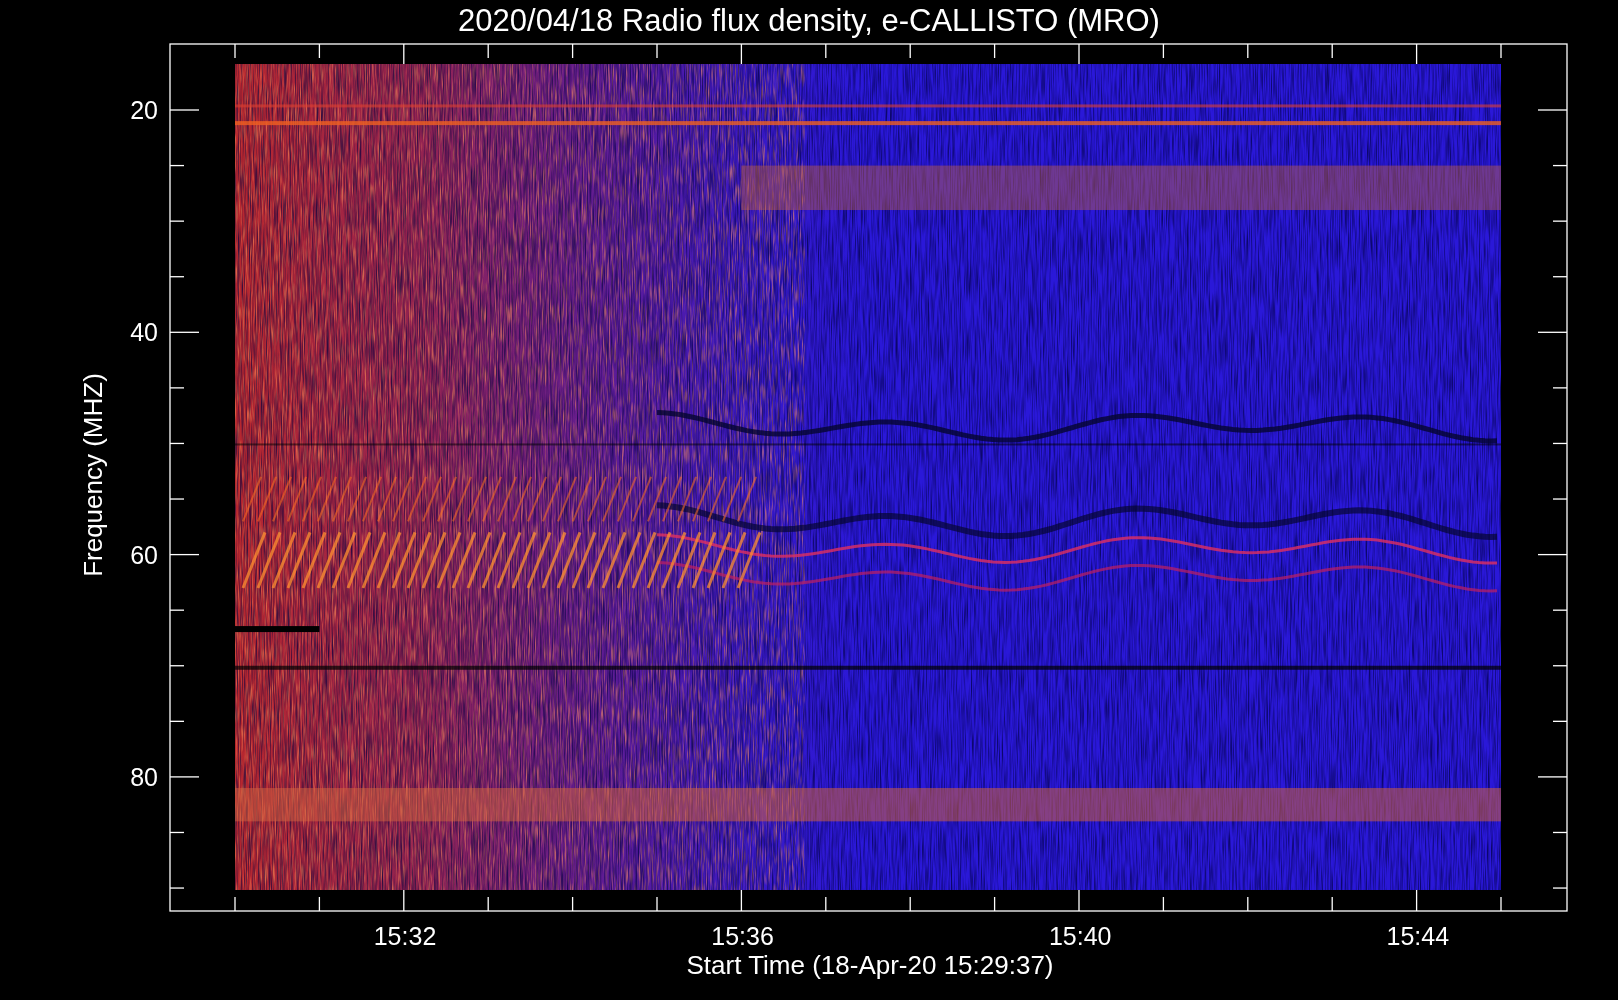 This screenshot has height=1000, width=1618. Describe the element at coordinates (143, 332) in the screenshot. I see `tick-label: 40` at that location.